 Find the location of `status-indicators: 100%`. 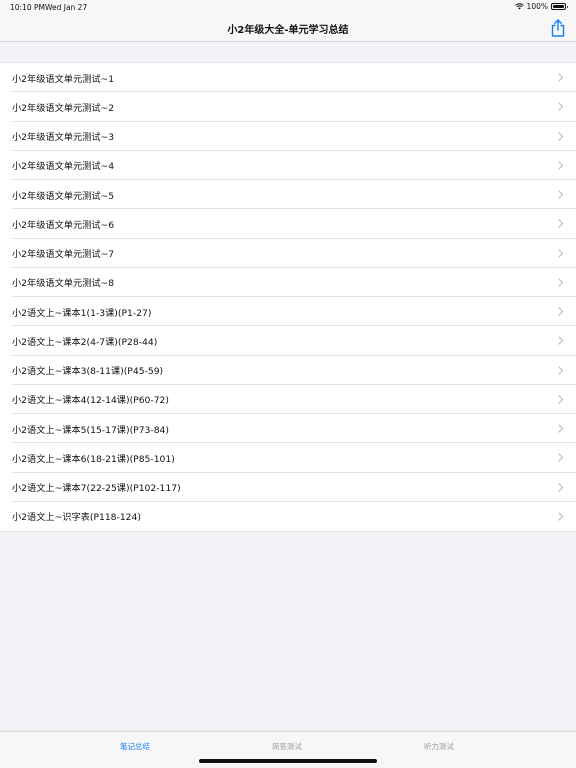

status-indicators: 100% is located at coordinates (541, 6).